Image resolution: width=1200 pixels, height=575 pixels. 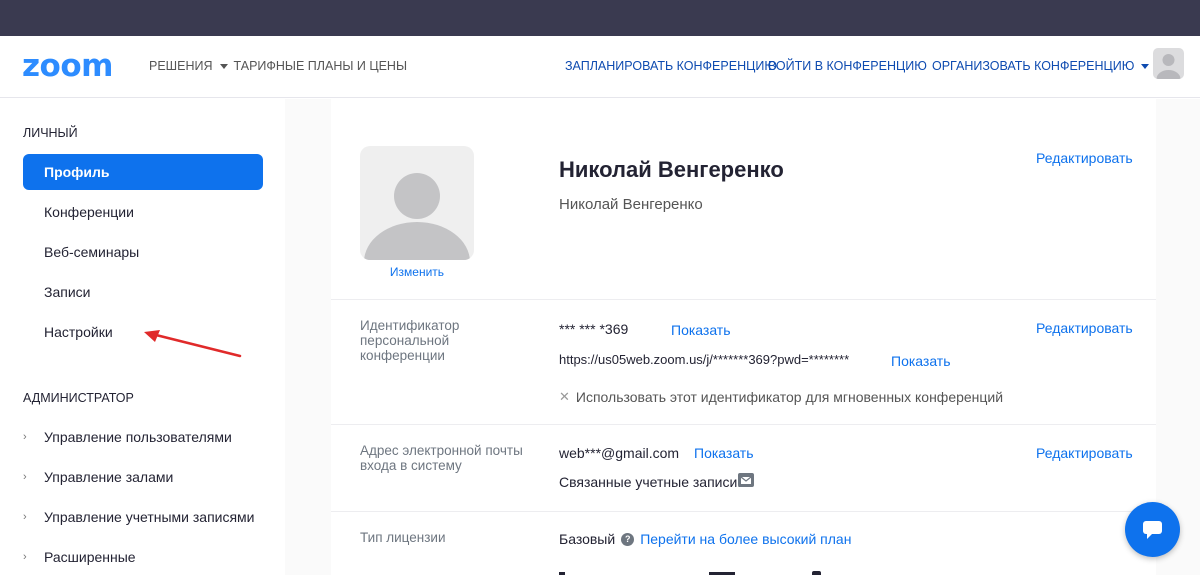 I want to click on sidebar-item-webinars: Веб-семинары, so click(x=143, y=252).